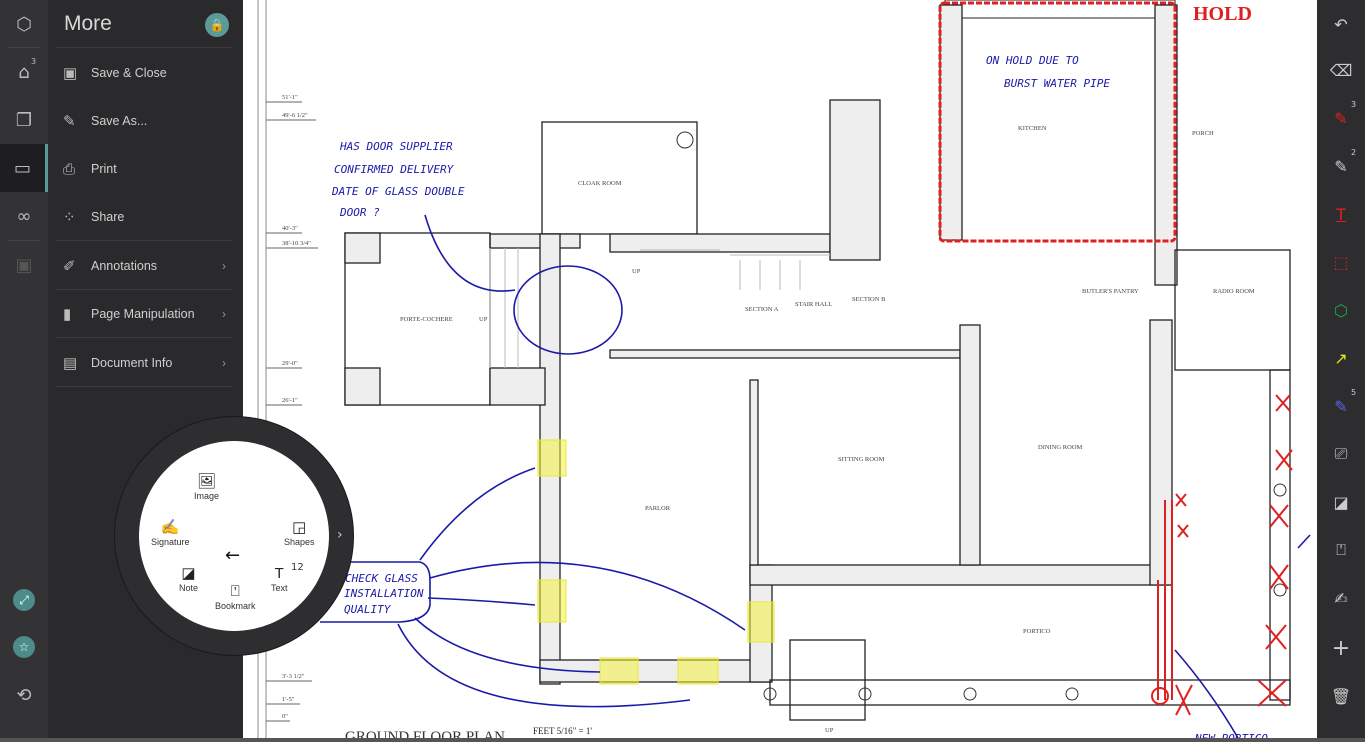 Image resolution: width=1365 pixels, height=746 pixels. I want to click on fullscreen-button: ⤢, so click(24, 600).